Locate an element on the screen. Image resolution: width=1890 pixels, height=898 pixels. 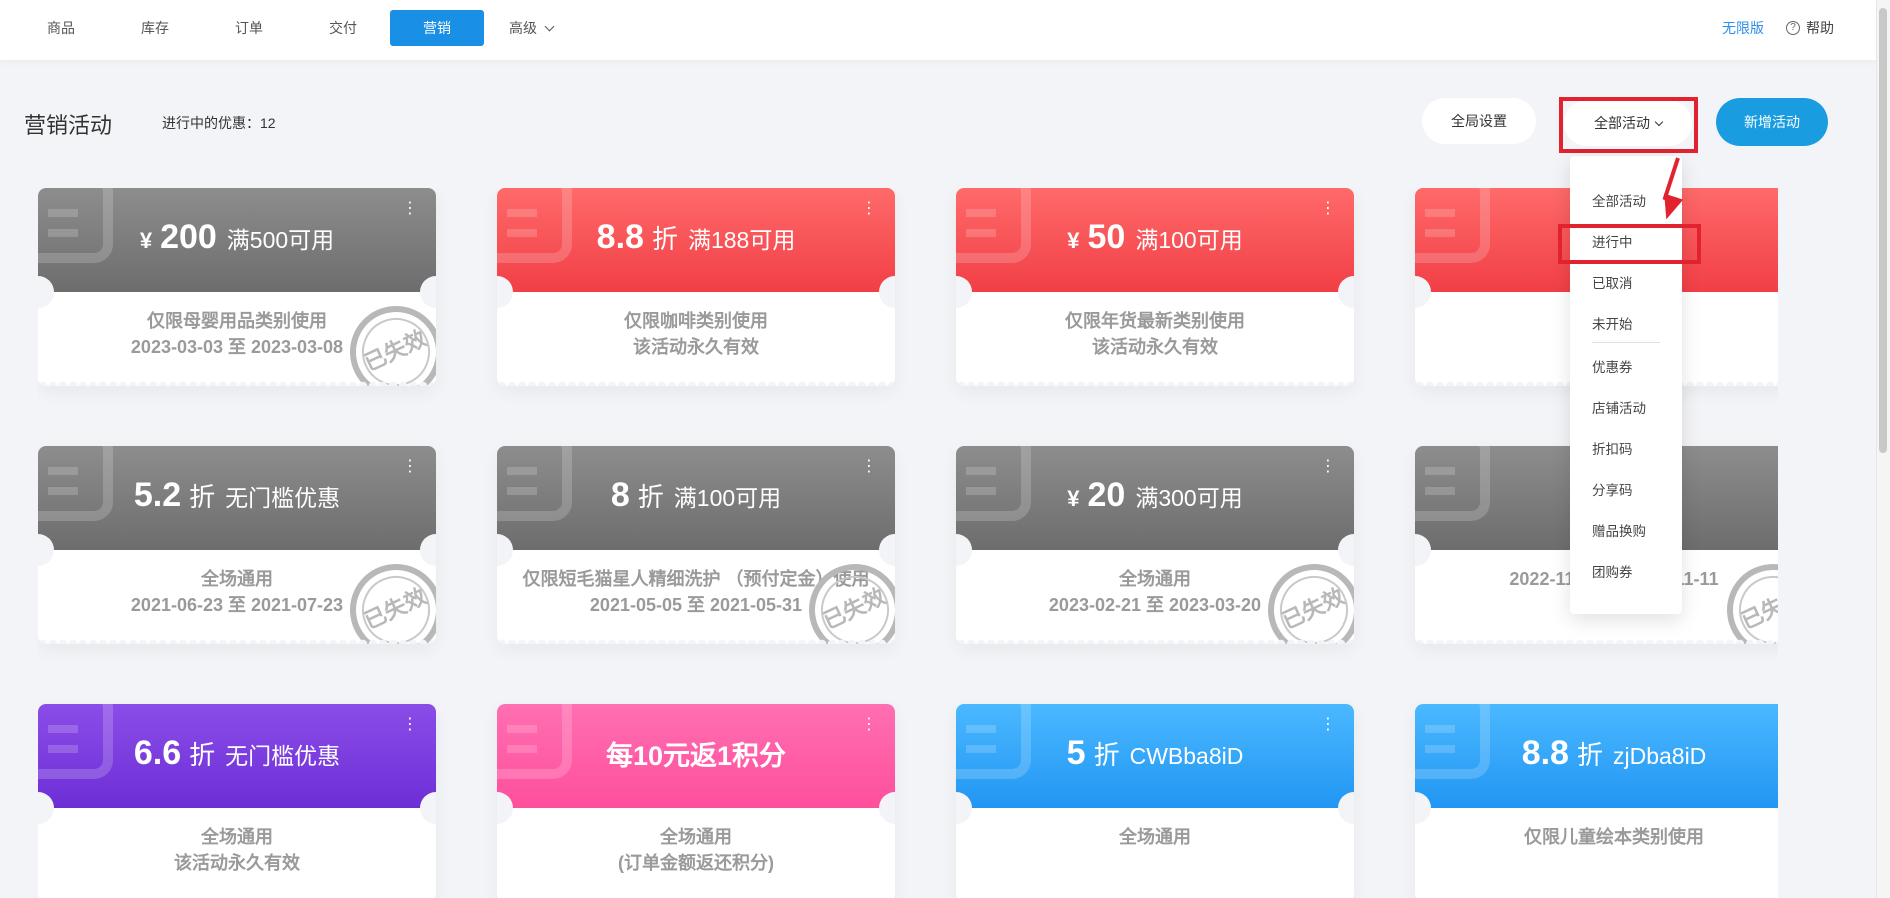
promotion-card: ⋮ ¥20 满300可用 全场通用 2023-02-21 至 2023-03-20 已失效 is located at coordinates (1155, 545).